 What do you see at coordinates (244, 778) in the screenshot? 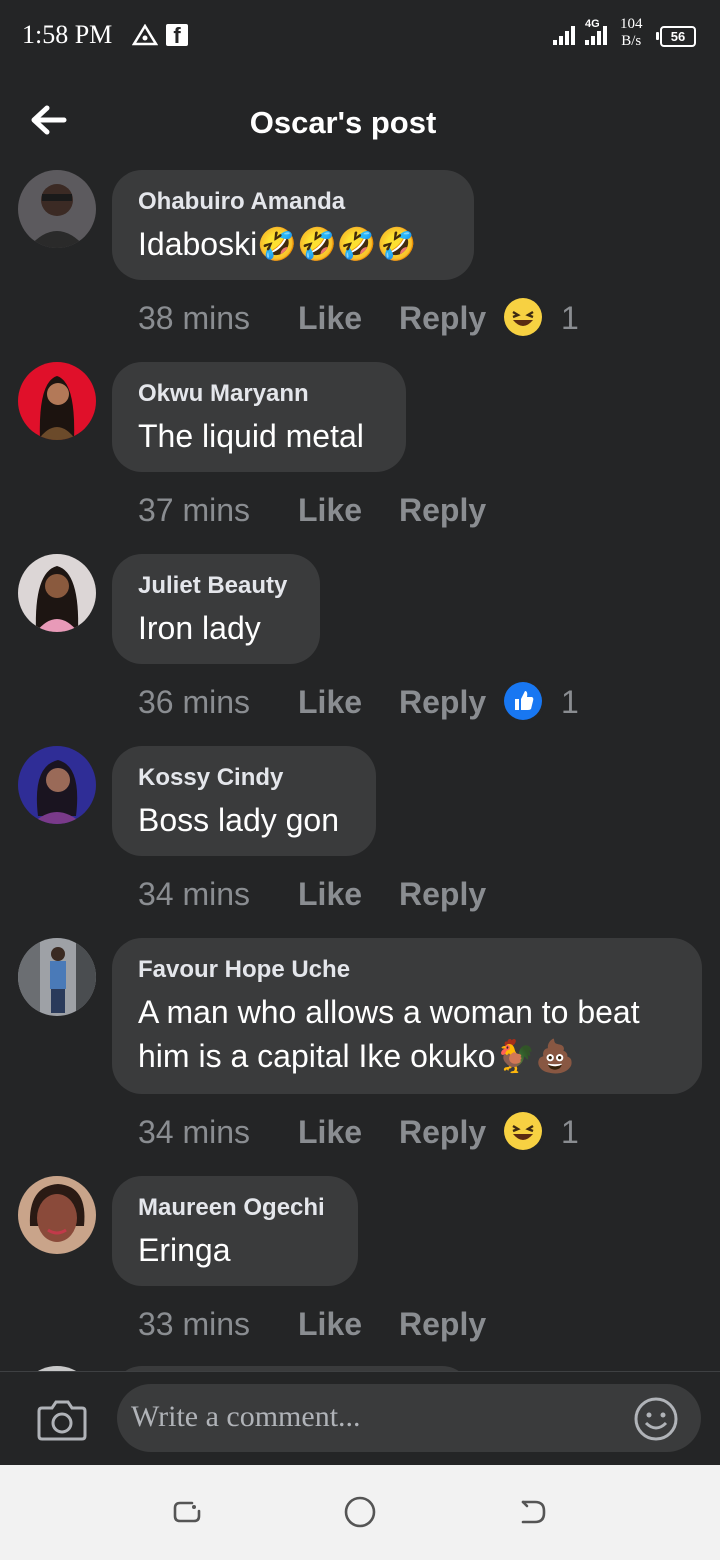
I see `comment-author: Kossy Cindy` at bounding box center [244, 778].